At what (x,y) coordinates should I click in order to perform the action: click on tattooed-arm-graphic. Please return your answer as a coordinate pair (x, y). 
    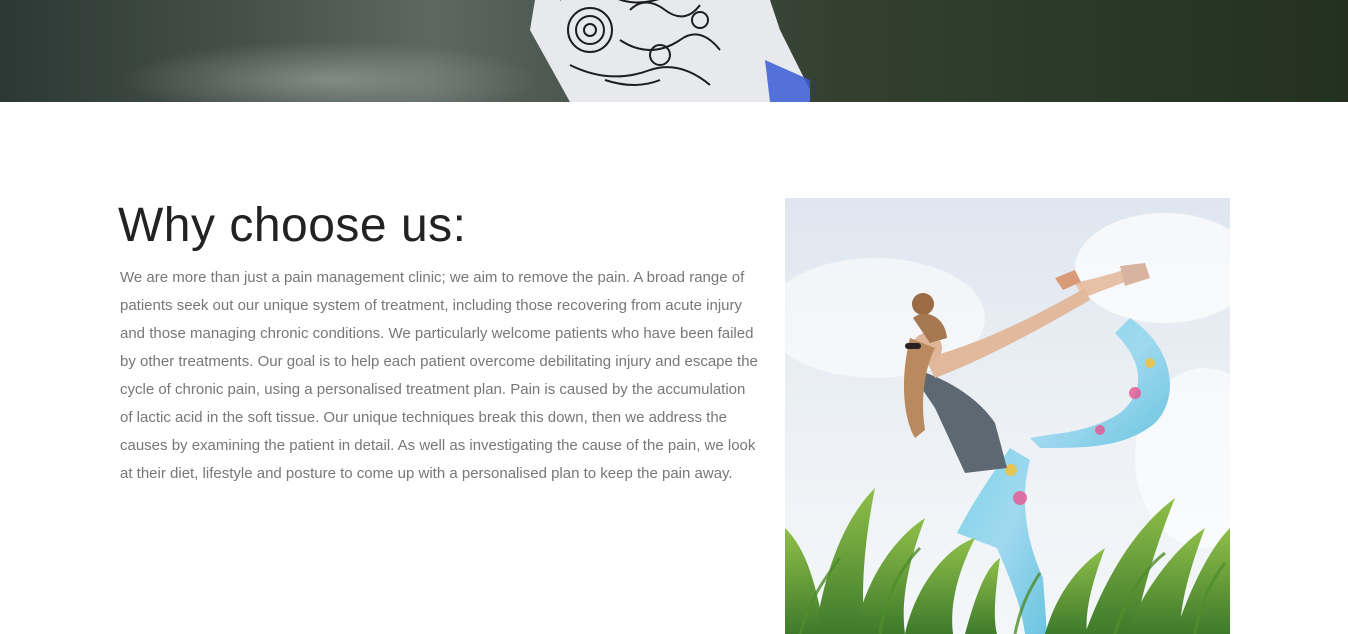
    Looking at the image, I should click on (670, 51).